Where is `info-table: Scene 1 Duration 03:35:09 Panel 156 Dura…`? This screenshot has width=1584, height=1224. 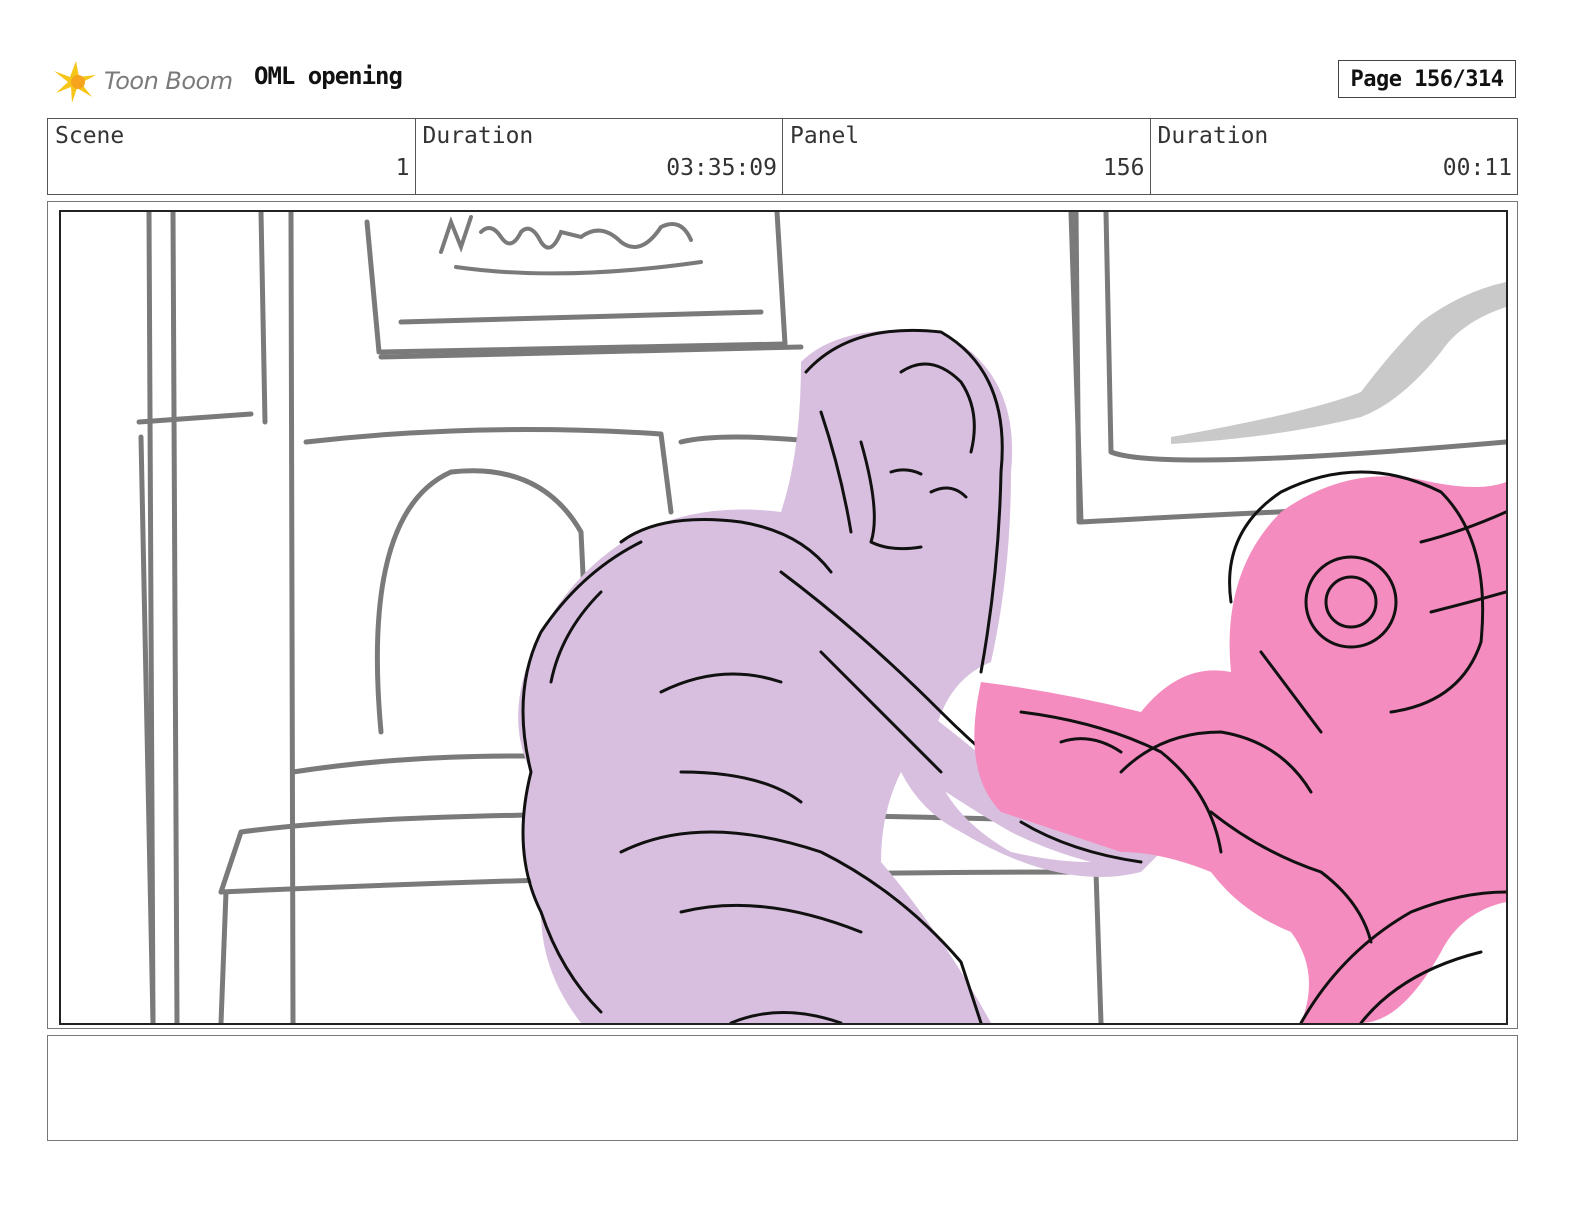
info-table: Scene 1 Duration 03:35:09 Panel 156 Dura… is located at coordinates (782, 156).